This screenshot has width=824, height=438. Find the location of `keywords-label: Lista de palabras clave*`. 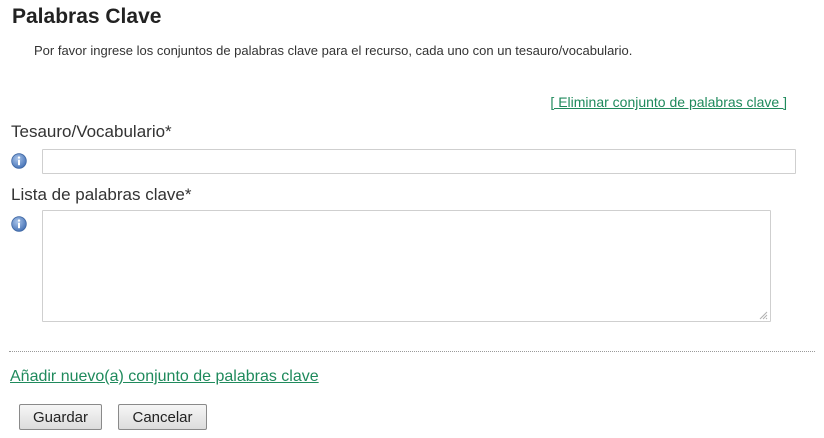

keywords-label: Lista de palabras clave* is located at coordinates (101, 194).